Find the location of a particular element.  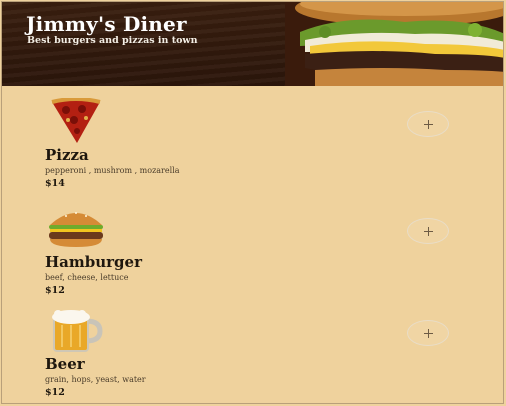

item-name: Hamburger is located at coordinates (93, 262).